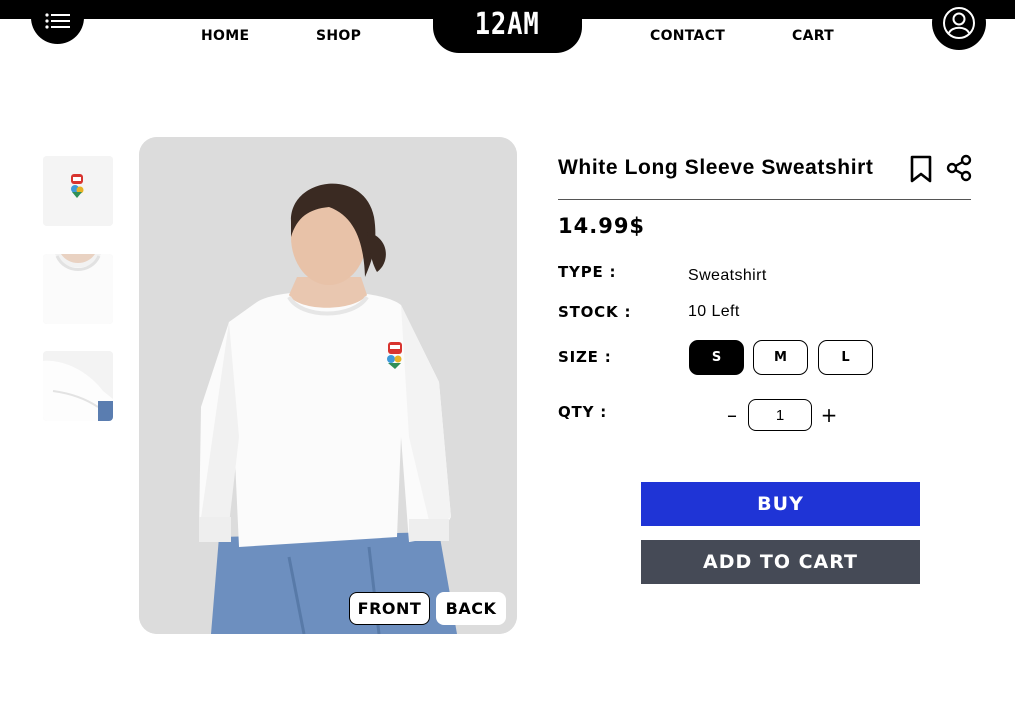 This screenshot has height=704, width=1015. Describe the element at coordinates (716, 357) in the screenshot. I see `size-option-s: S` at that location.